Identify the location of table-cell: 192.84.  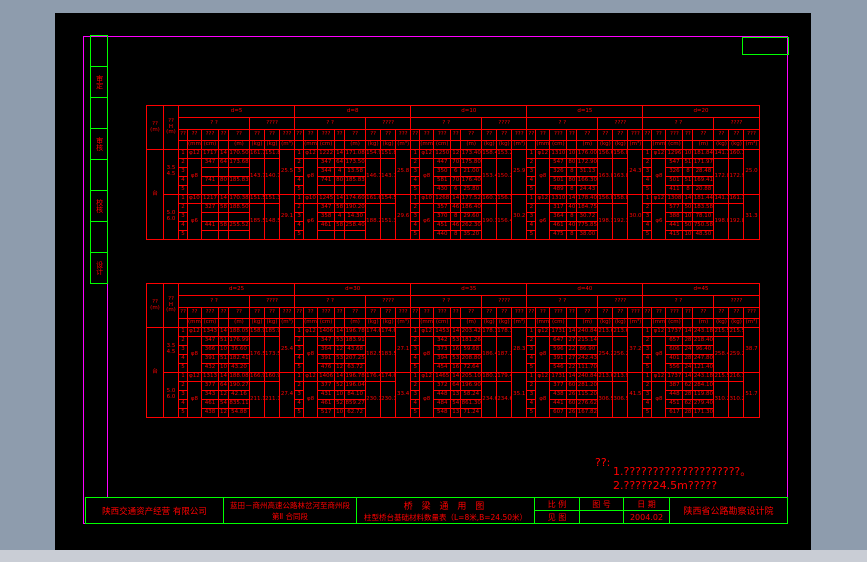
(736, 221).